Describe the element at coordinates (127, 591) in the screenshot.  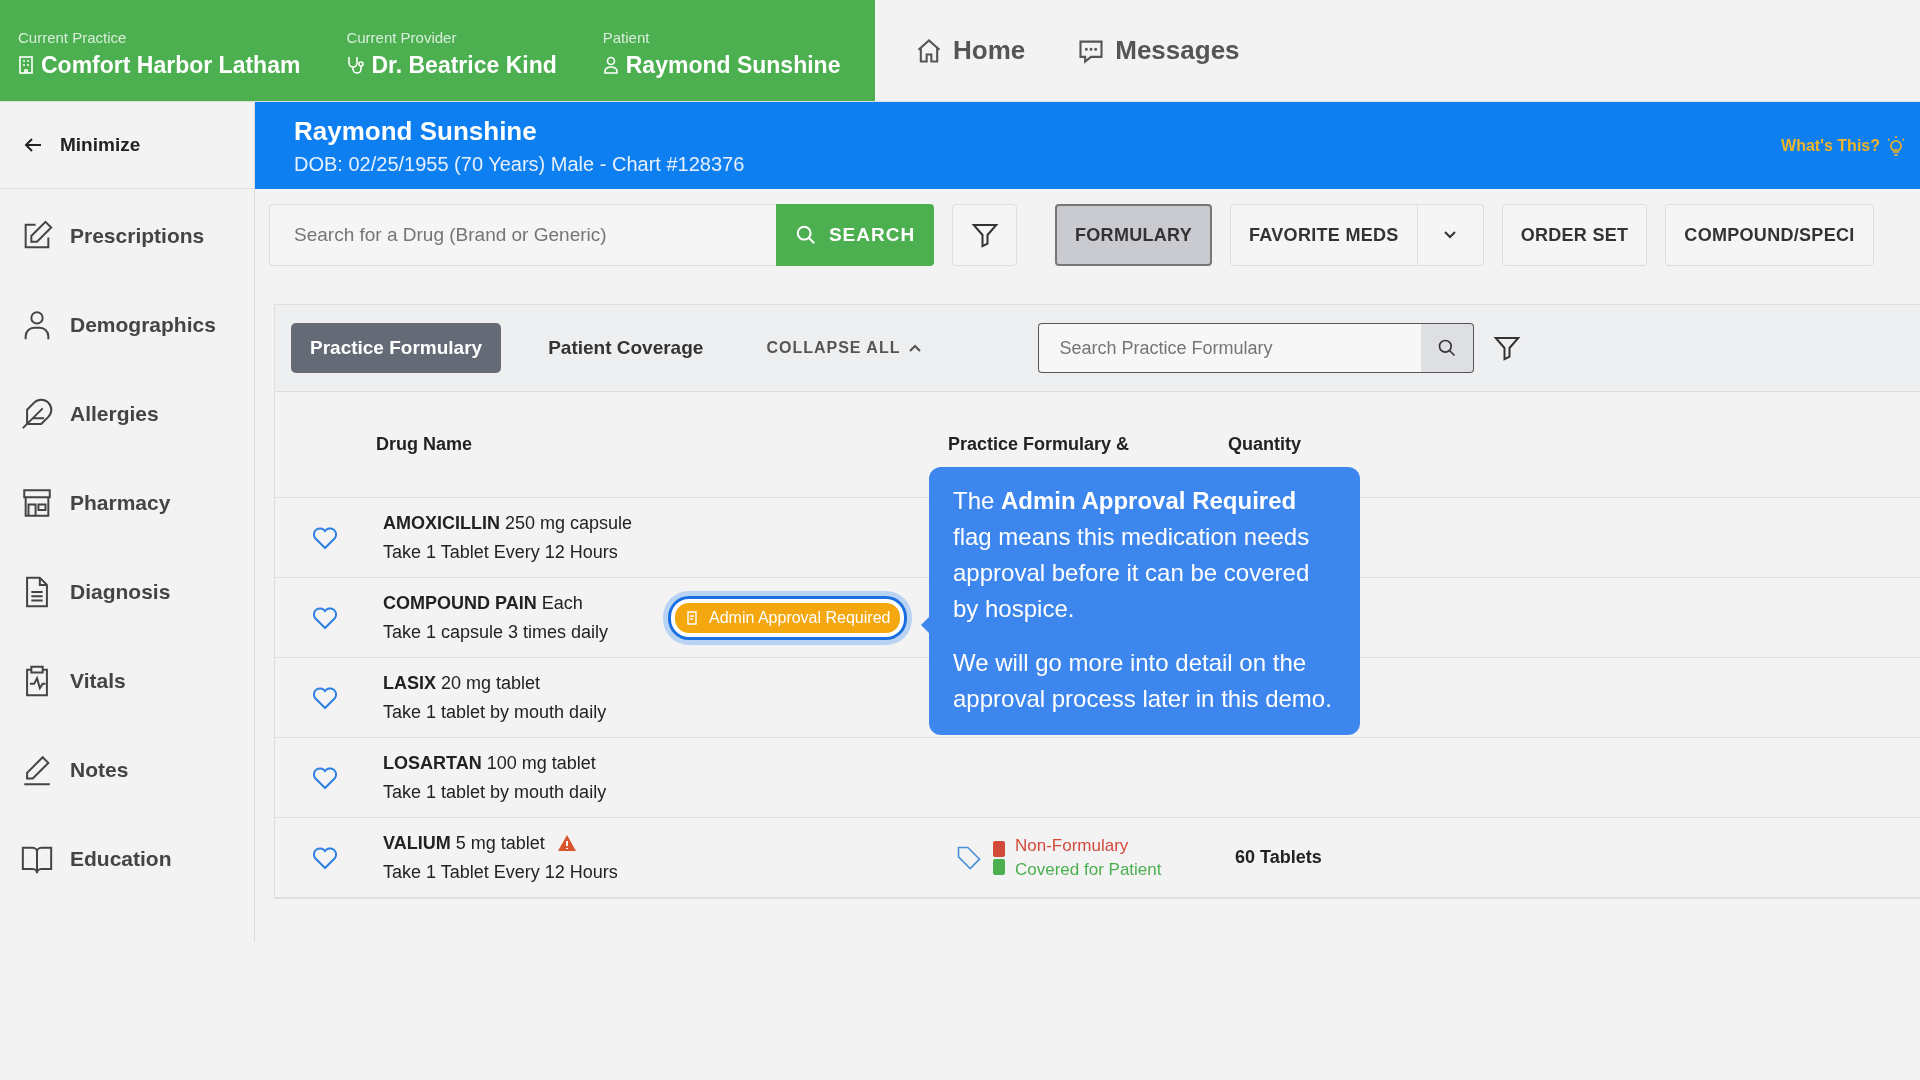
I see `sidebar-item: Diagnosis` at that location.